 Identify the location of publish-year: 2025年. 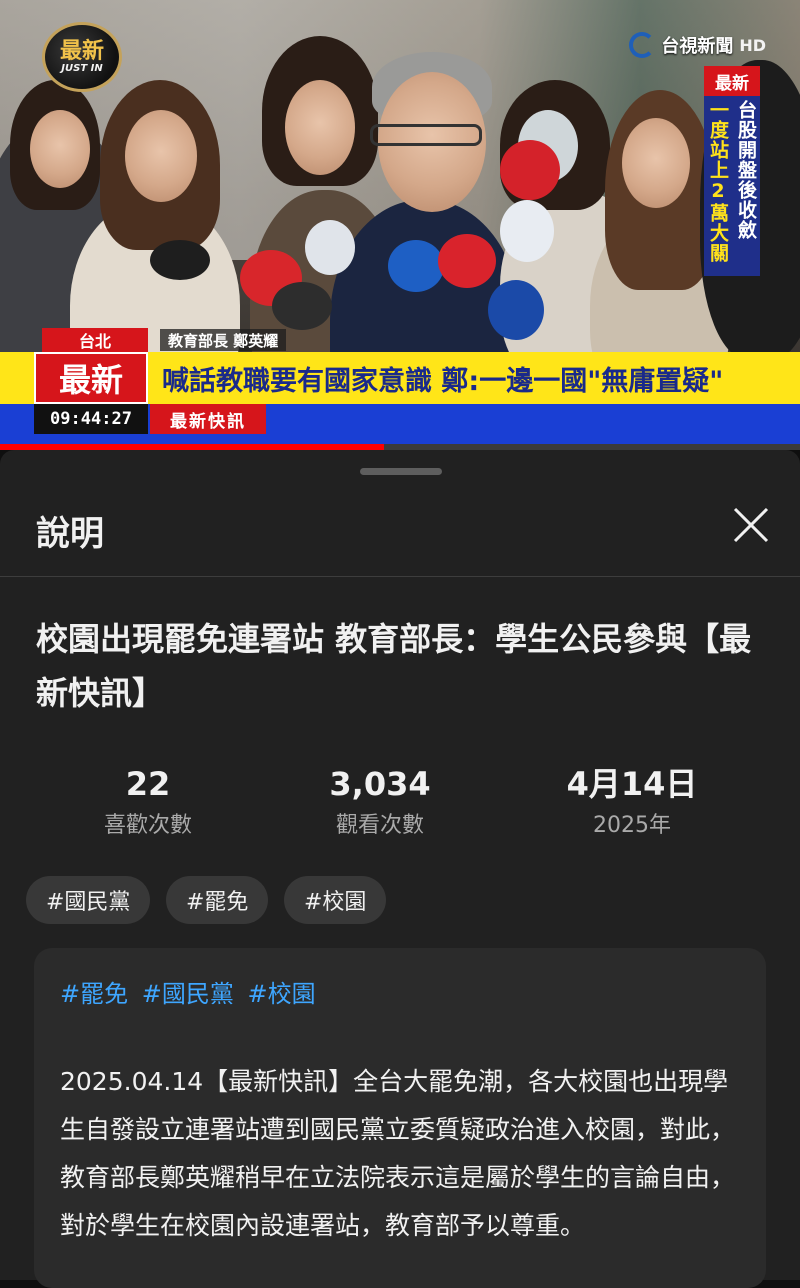
(632, 825).